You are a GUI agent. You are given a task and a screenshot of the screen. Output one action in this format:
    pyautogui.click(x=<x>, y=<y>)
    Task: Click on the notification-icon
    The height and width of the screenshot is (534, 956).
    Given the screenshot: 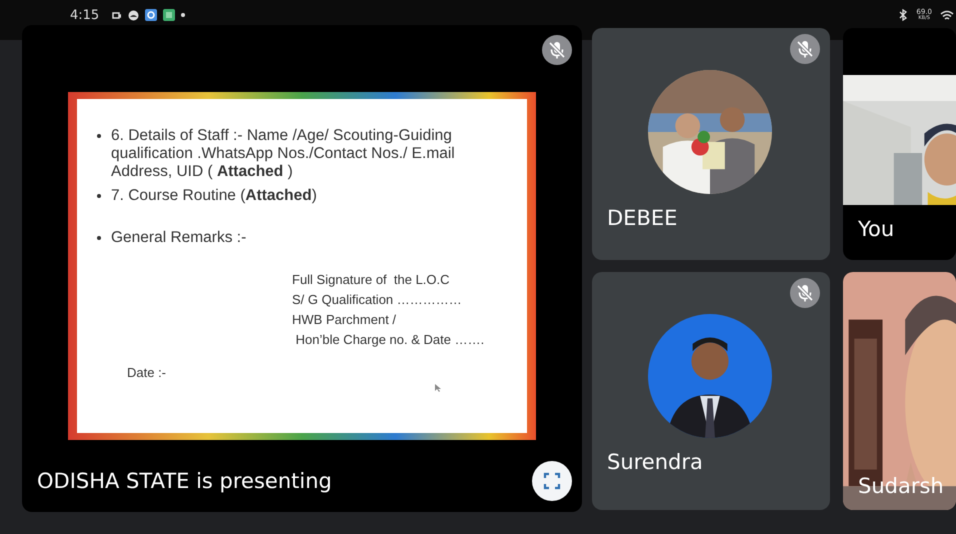 What is the action you would take?
    pyautogui.click(x=134, y=15)
    